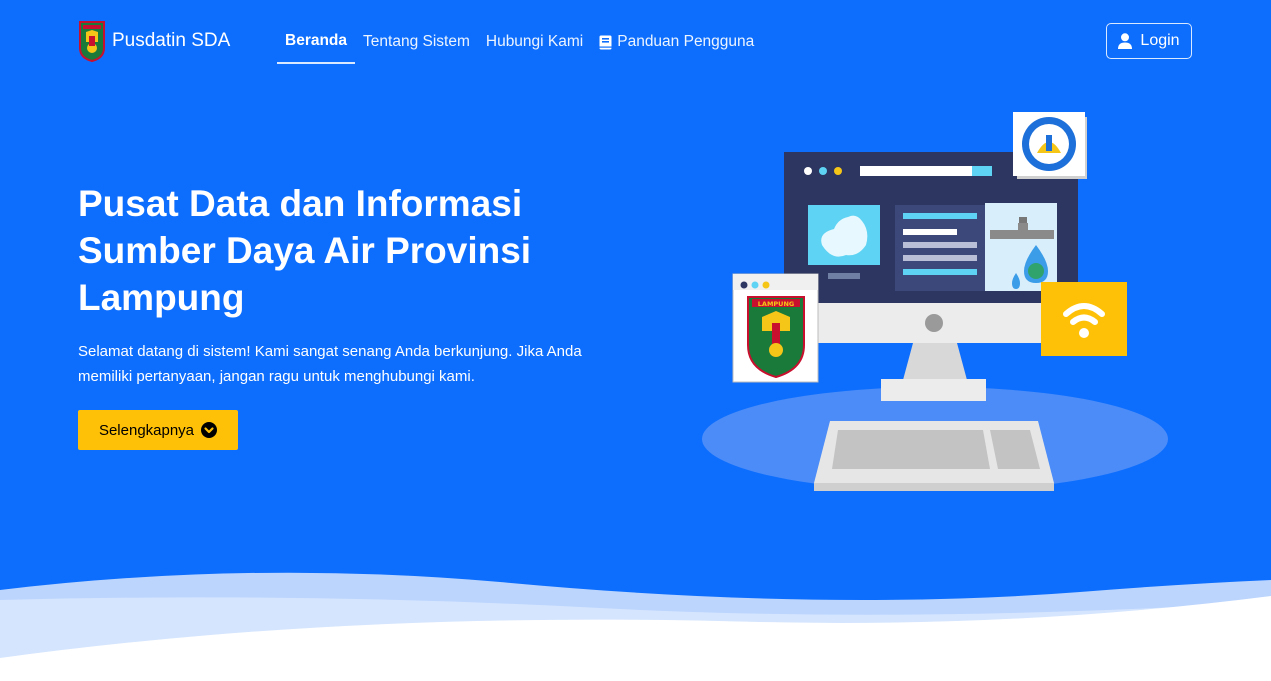 The image size is (1271, 681). I want to click on selengkapnya-button: Selengkapnya, so click(158, 430).